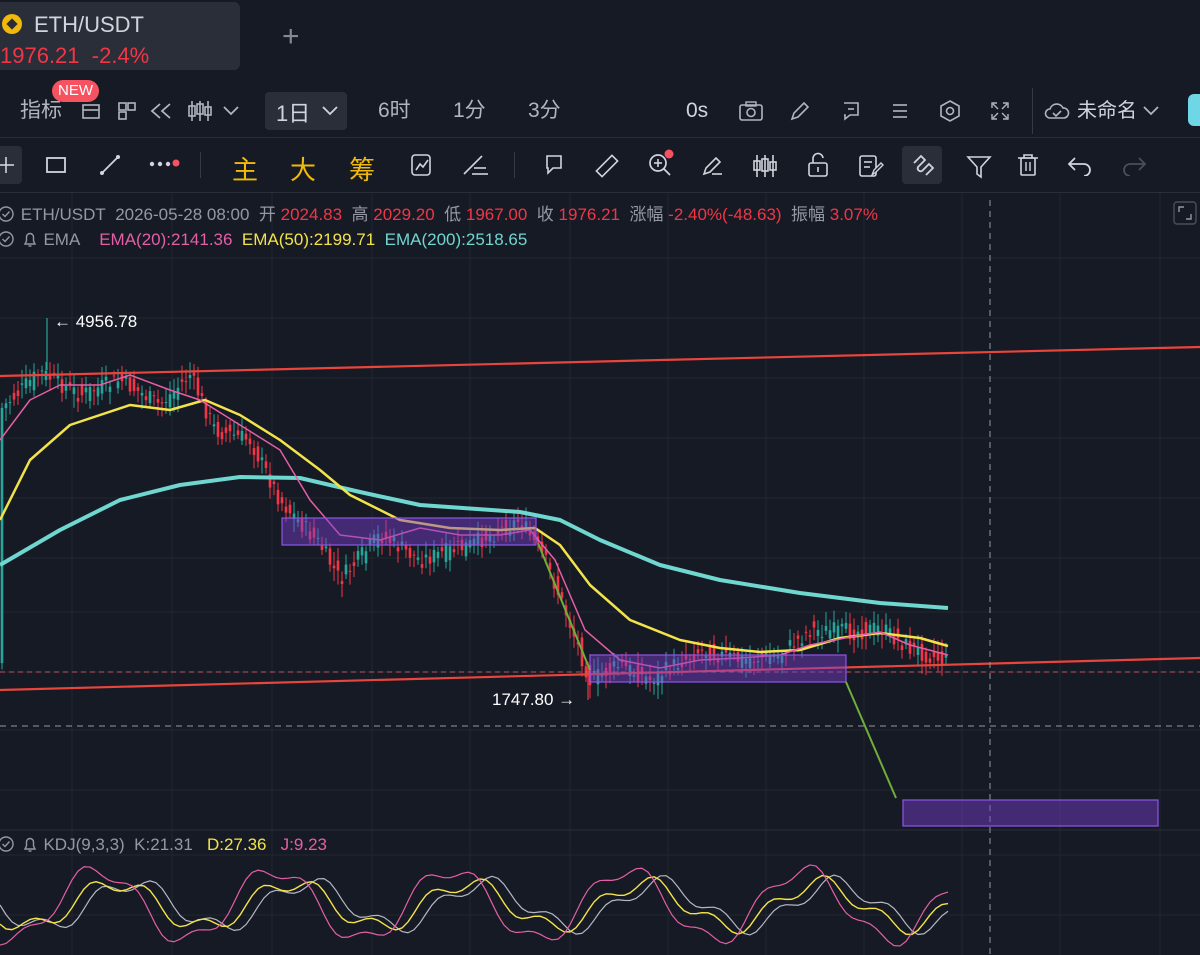 This screenshot has height=955, width=1200. What do you see at coordinates (554, 165) in the screenshot?
I see `text-note-icon` at bounding box center [554, 165].